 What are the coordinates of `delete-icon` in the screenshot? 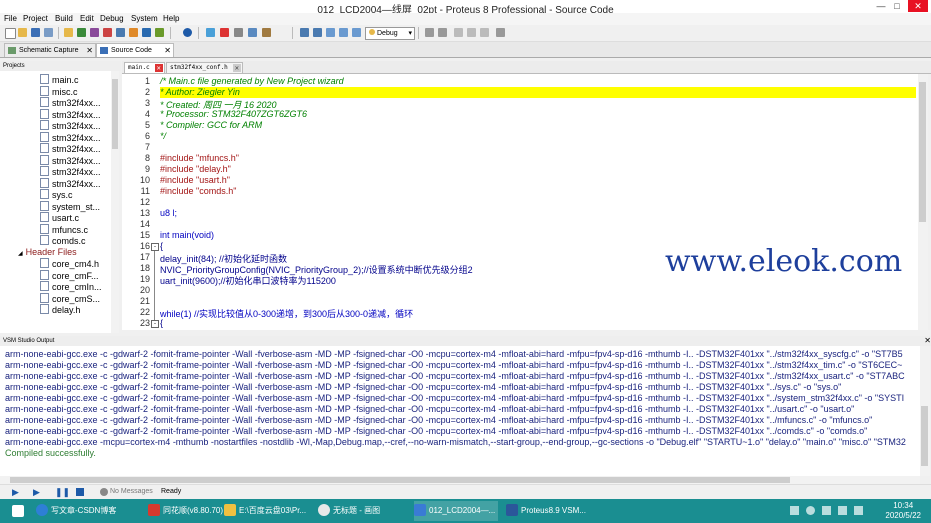 It's located at (224, 32).